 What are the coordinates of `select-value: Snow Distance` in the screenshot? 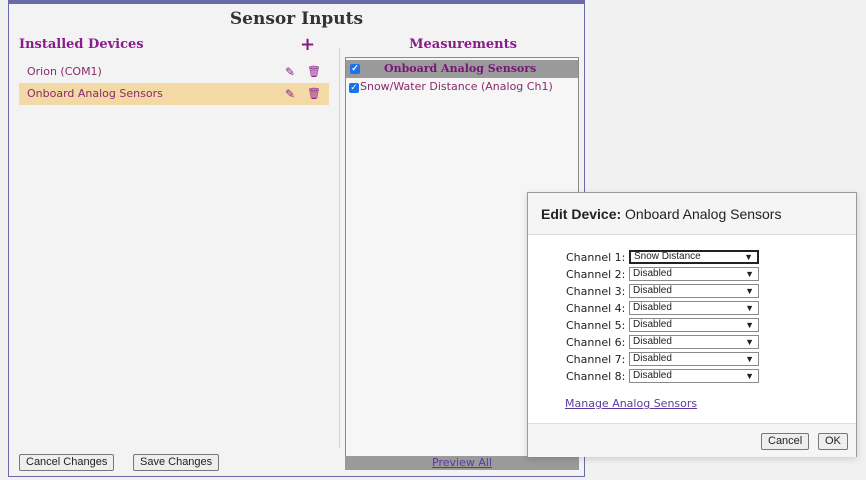 It's located at (667, 256).